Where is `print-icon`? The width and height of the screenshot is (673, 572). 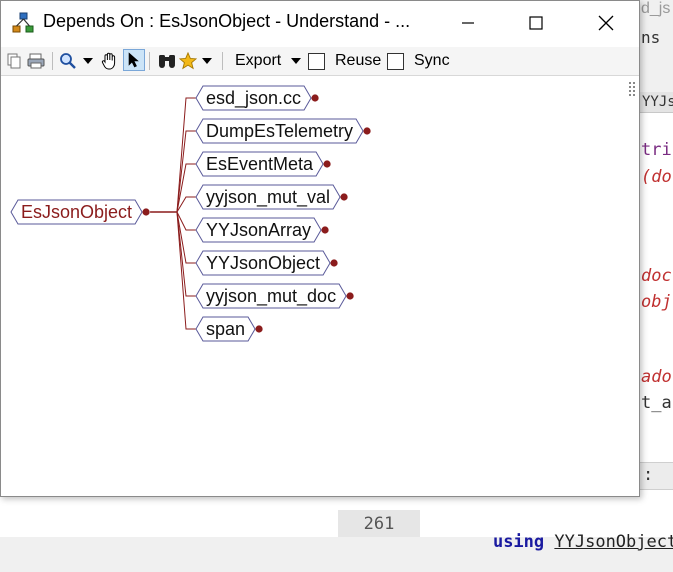
print-icon is located at coordinates (36, 61).